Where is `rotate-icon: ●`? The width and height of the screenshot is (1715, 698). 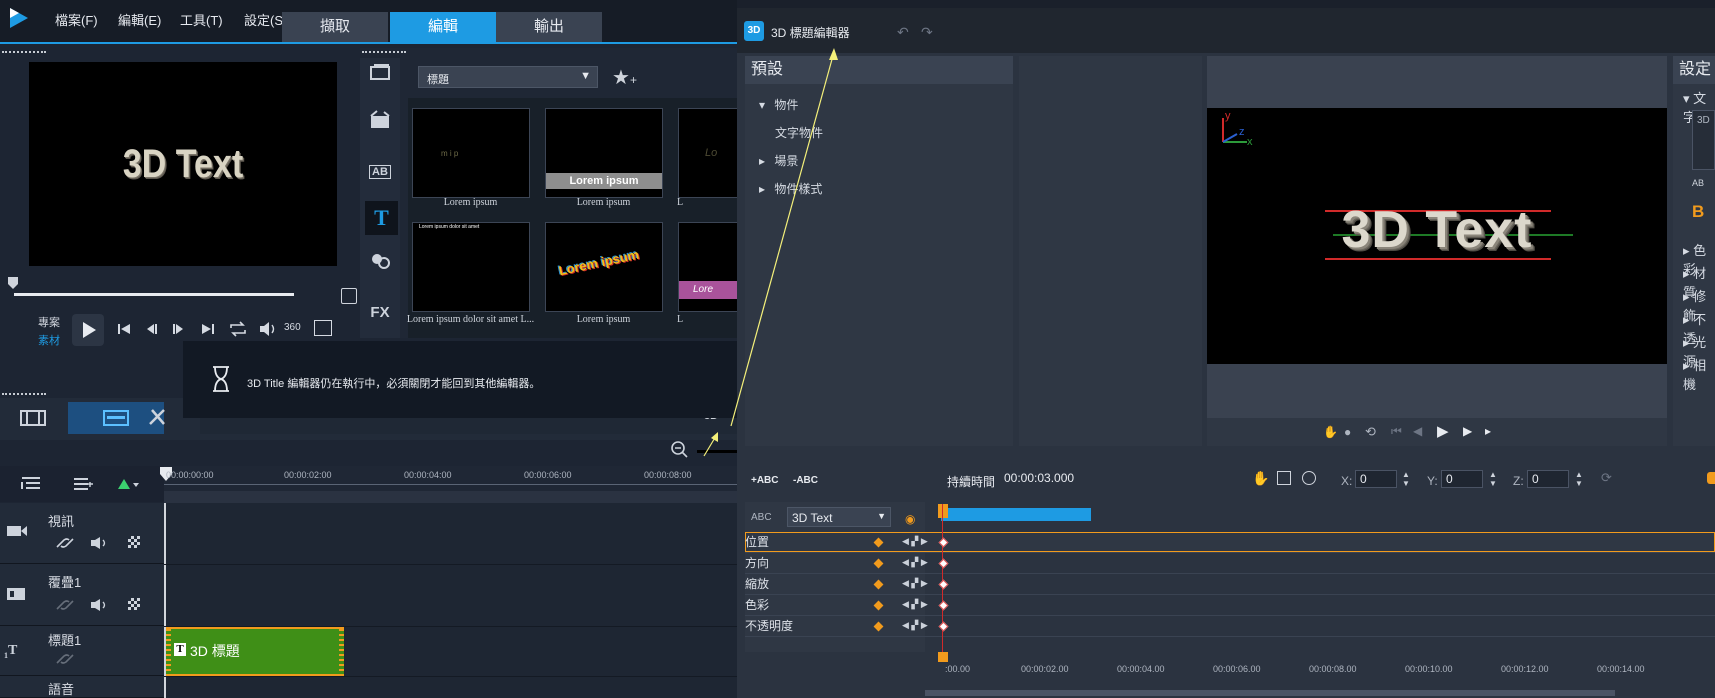 rotate-icon: ● is located at coordinates (1347, 432).